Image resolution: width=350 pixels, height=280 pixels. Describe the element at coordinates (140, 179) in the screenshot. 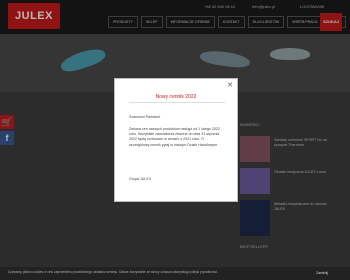

I see `modal-signature: Grupa JULEX` at that location.